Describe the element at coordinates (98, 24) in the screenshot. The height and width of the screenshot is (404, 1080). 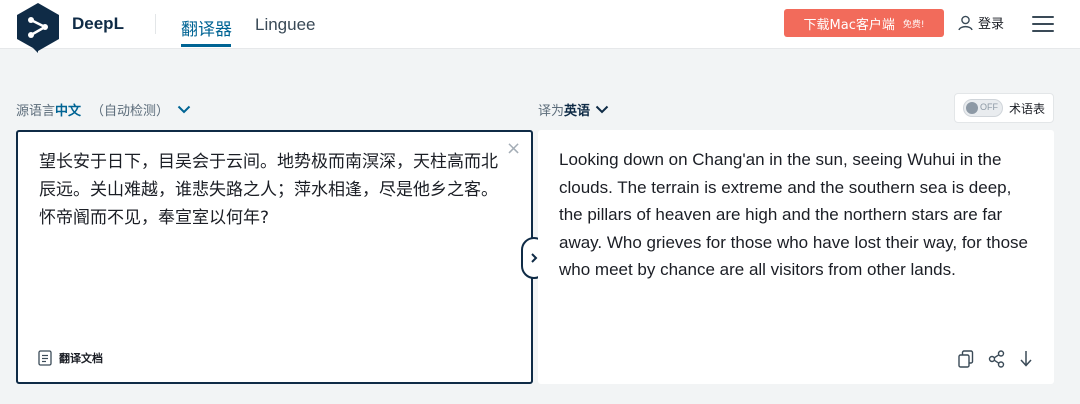
I see `brand-name: DeepL` at that location.